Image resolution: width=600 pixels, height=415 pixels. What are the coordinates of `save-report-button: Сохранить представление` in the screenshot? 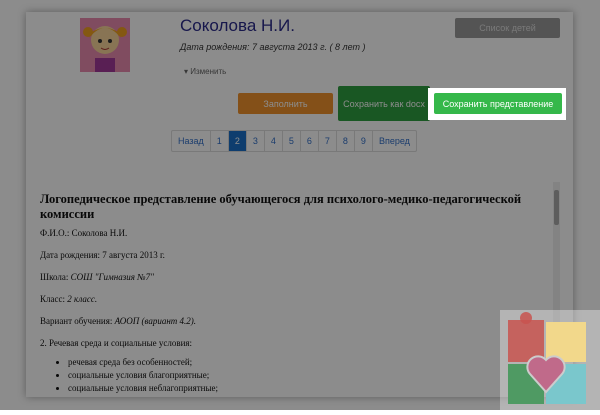 It's located at (498, 103).